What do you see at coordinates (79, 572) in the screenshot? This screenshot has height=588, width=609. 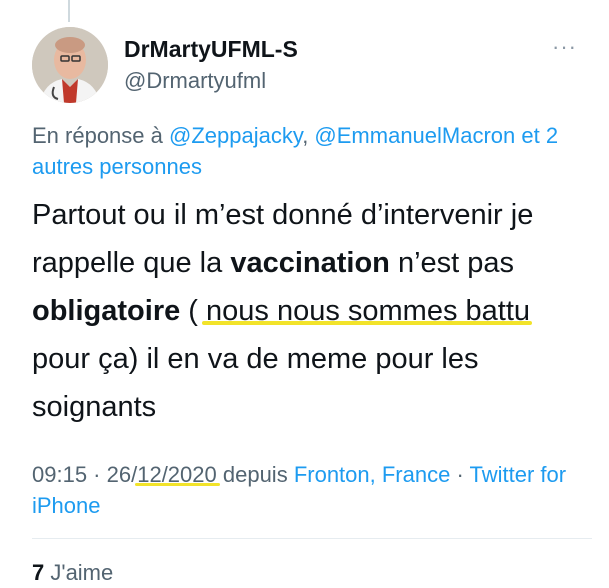 I see `likes-label: J'aime` at bounding box center [79, 572].